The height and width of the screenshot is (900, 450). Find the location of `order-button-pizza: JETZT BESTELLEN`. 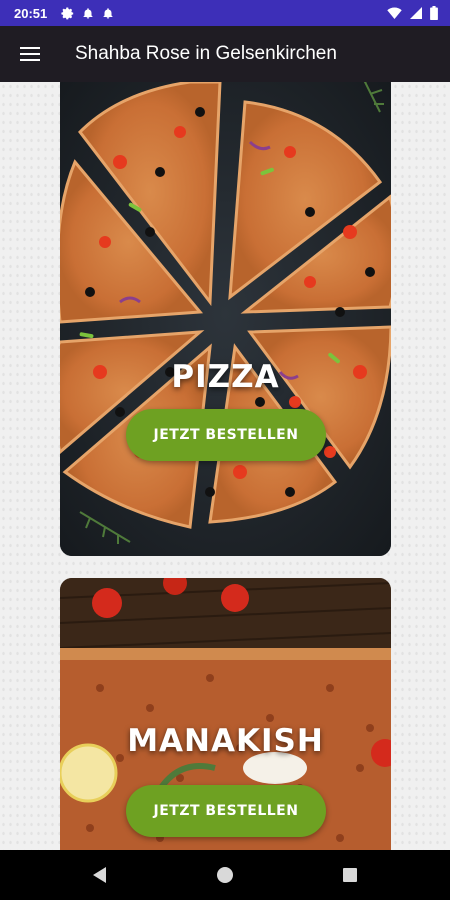

order-button-pizza: JETZT BESTELLEN is located at coordinates (226, 435).